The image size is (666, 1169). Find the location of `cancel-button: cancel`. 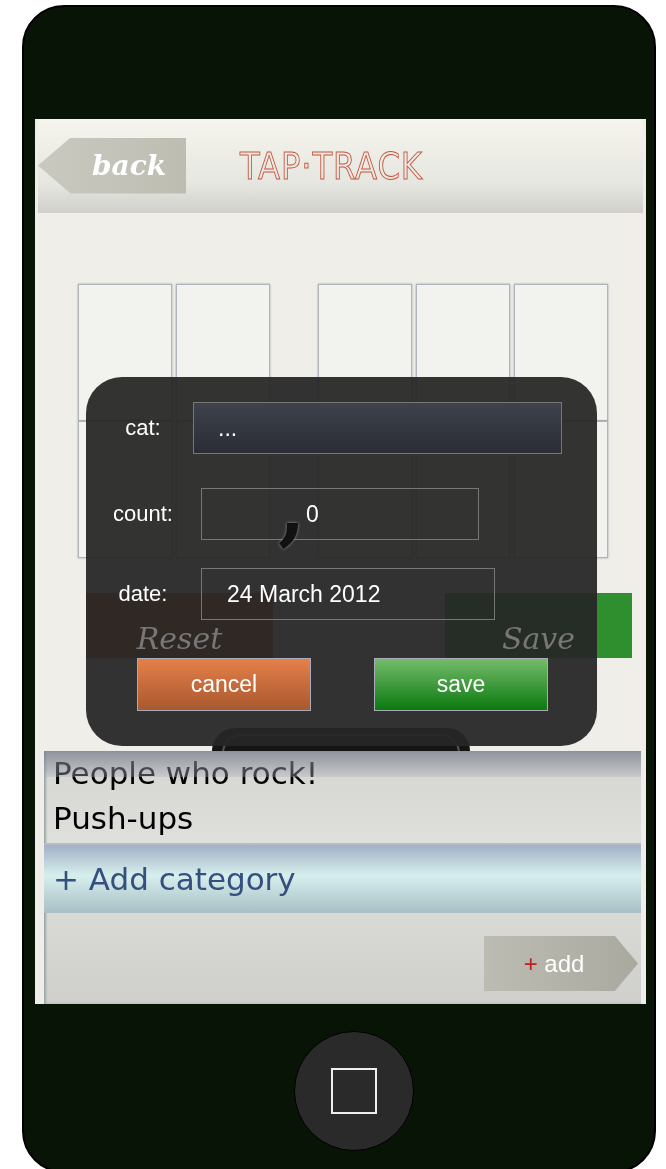

cancel-button: cancel is located at coordinates (224, 684).